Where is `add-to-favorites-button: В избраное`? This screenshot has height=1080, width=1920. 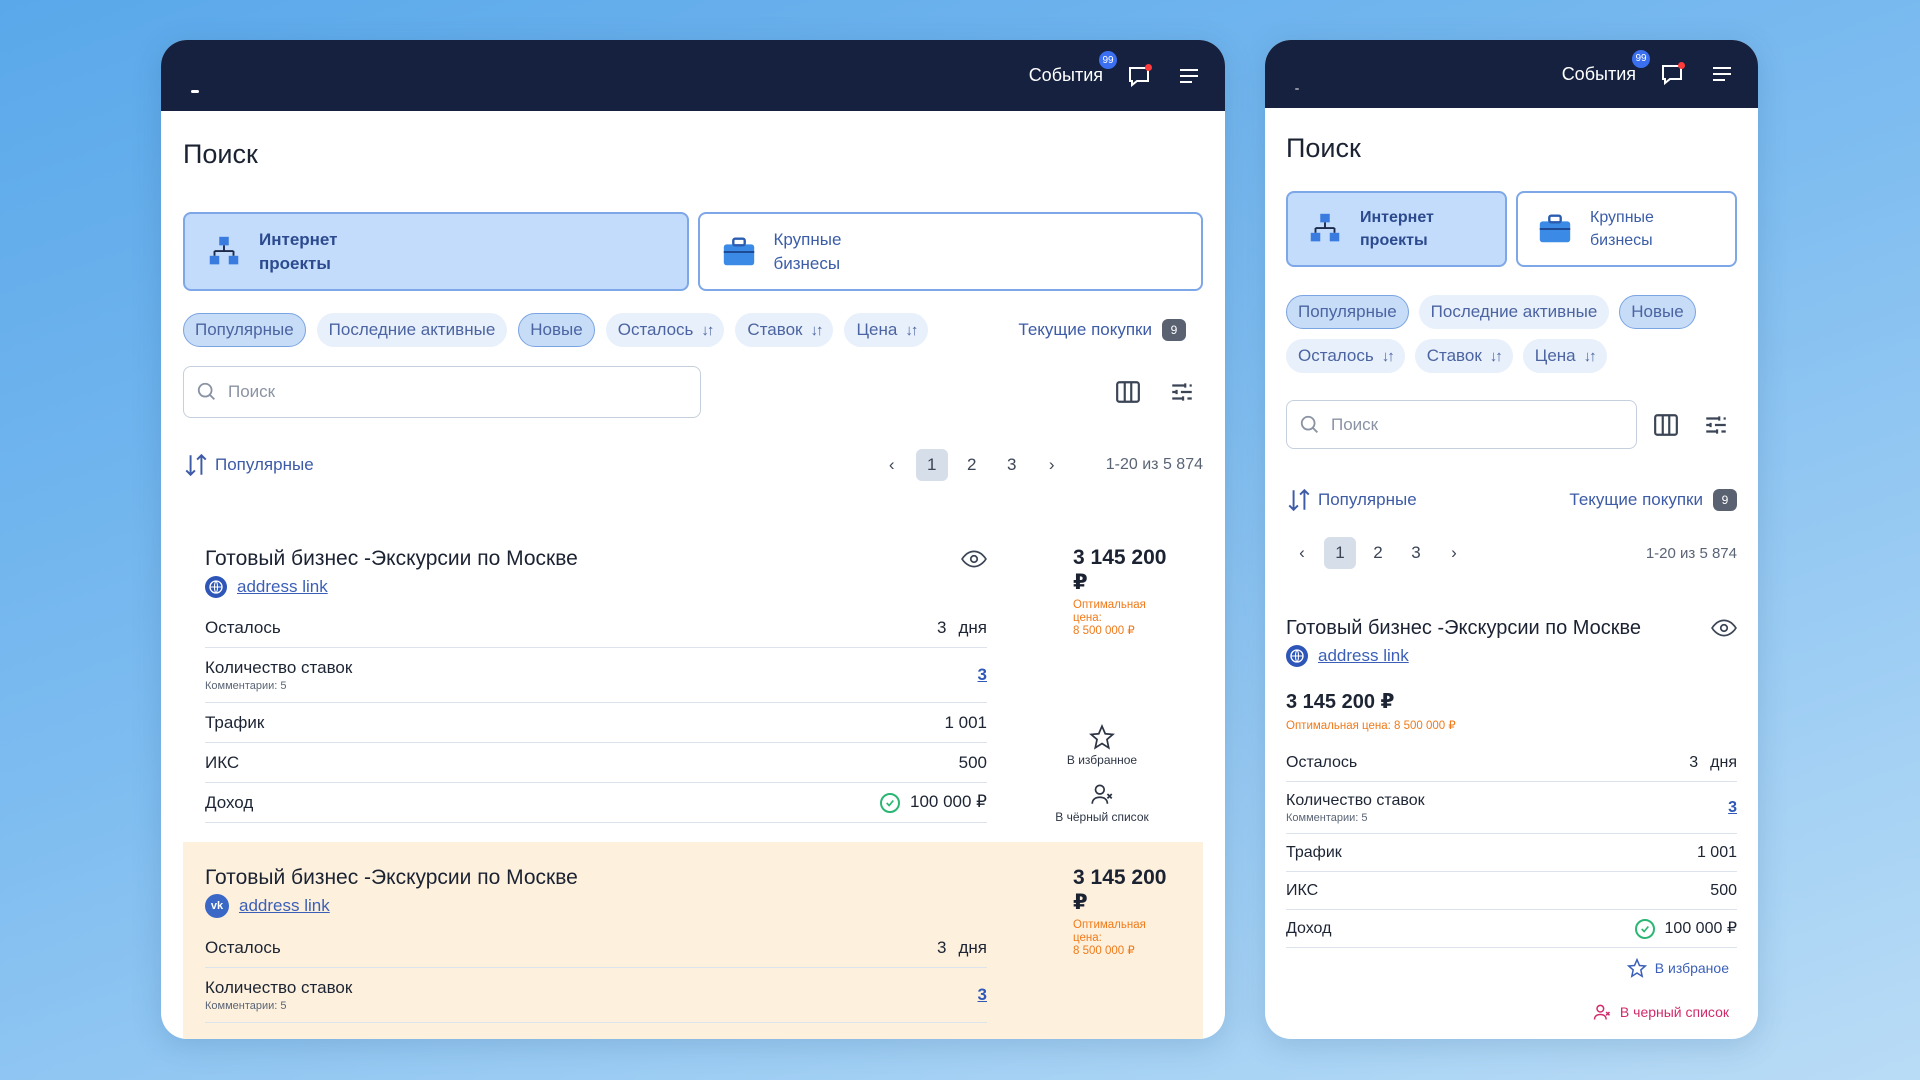
add-to-favorites-button: В избраное is located at coordinates (1507, 968).